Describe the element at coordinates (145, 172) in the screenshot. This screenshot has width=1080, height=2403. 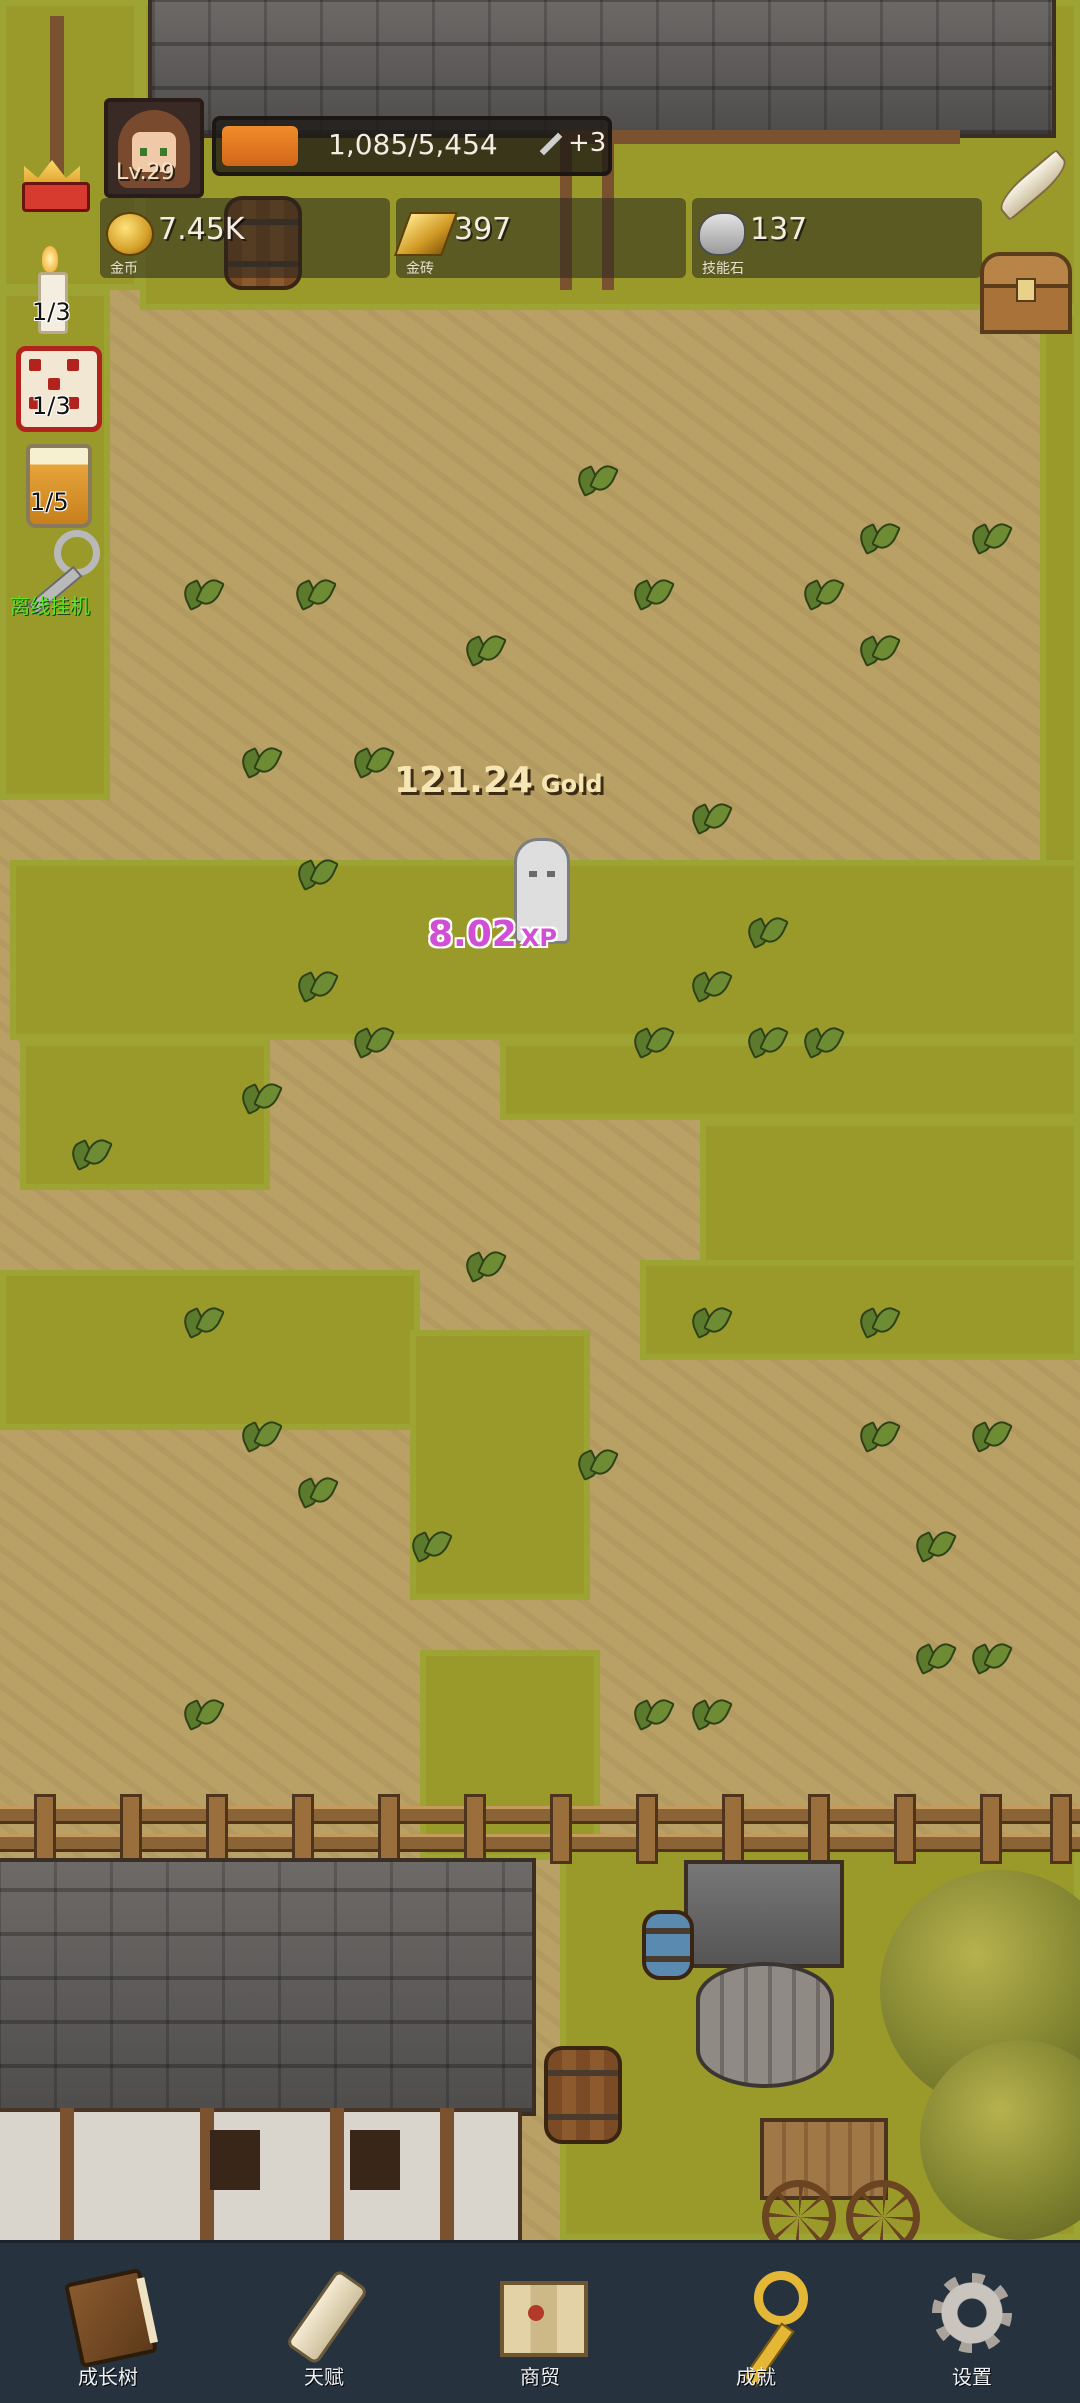
I see `player-level: Lv.29` at that location.